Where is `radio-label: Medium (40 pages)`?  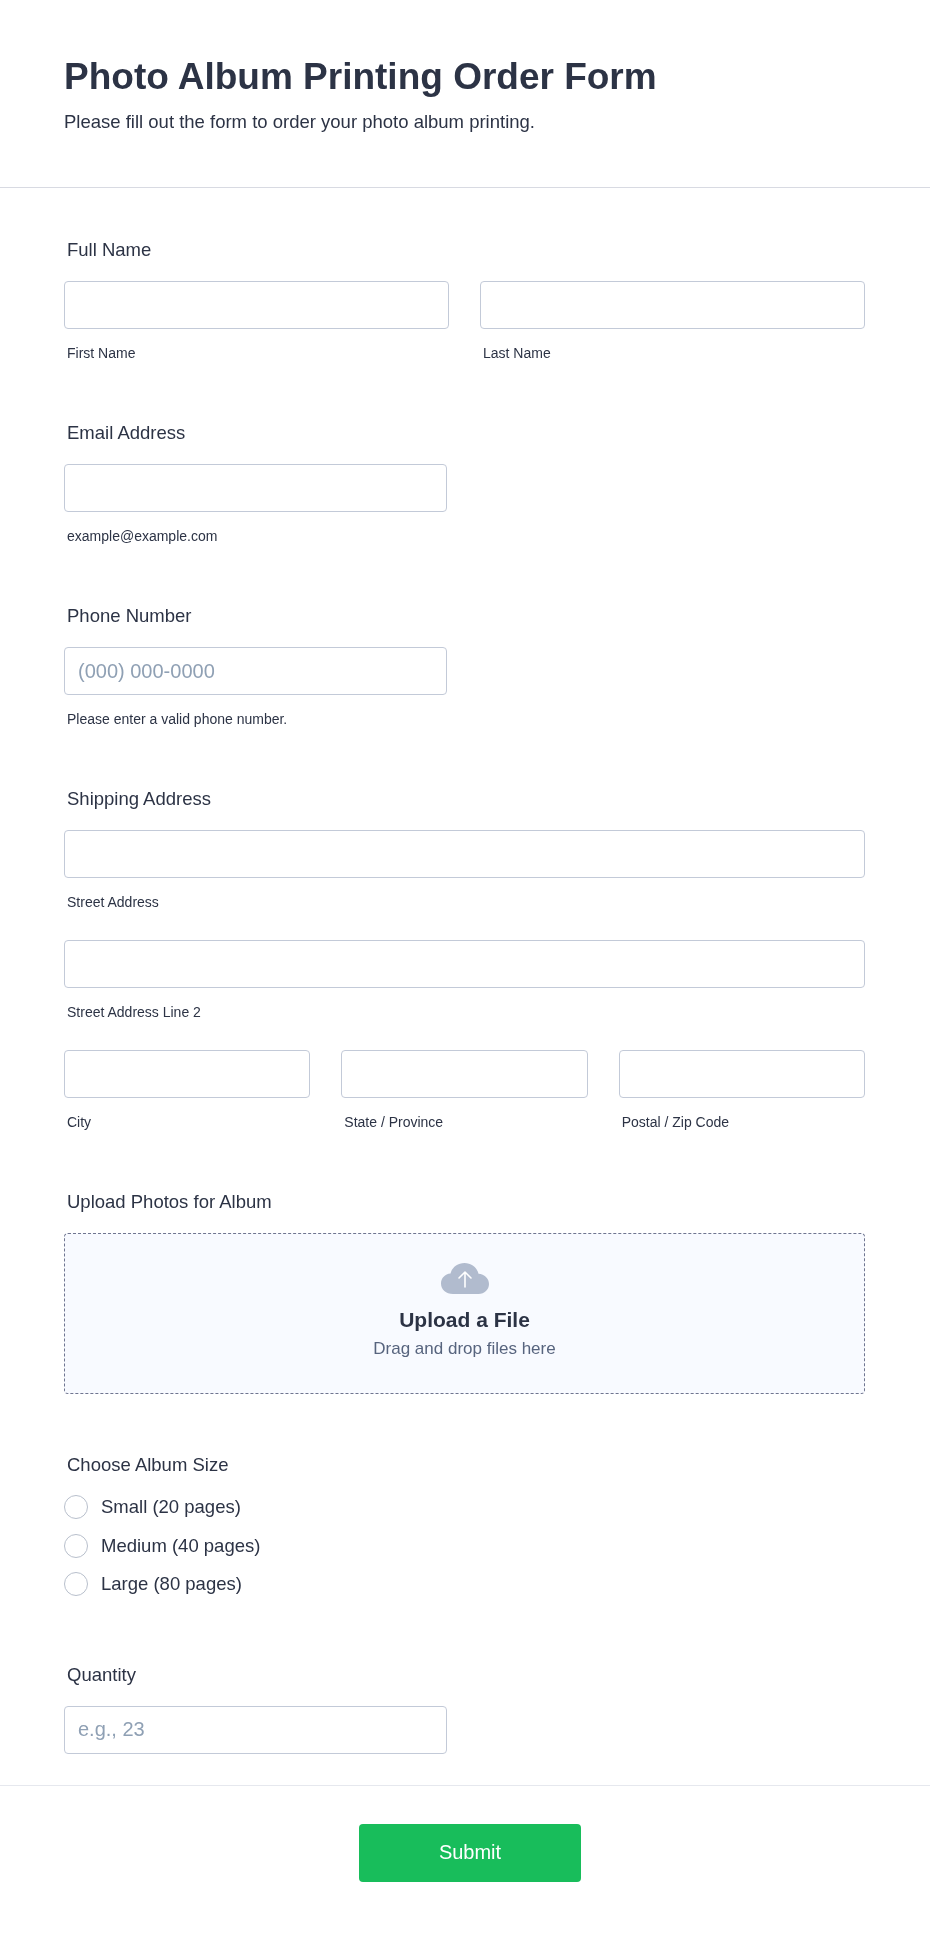 radio-label: Medium (40 pages) is located at coordinates (181, 1545).